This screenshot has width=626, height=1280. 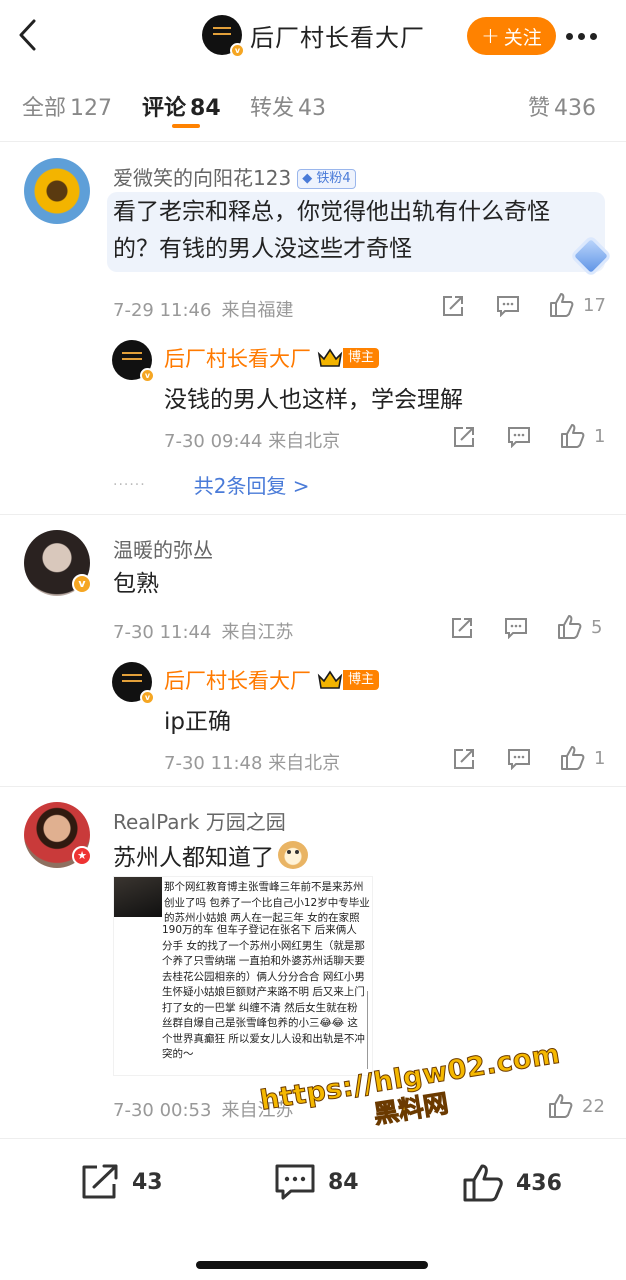 What do you see at coordinates (522, 37) in the screenshot?
I see `follow-label: 关注` at bounding box center [522, 37].